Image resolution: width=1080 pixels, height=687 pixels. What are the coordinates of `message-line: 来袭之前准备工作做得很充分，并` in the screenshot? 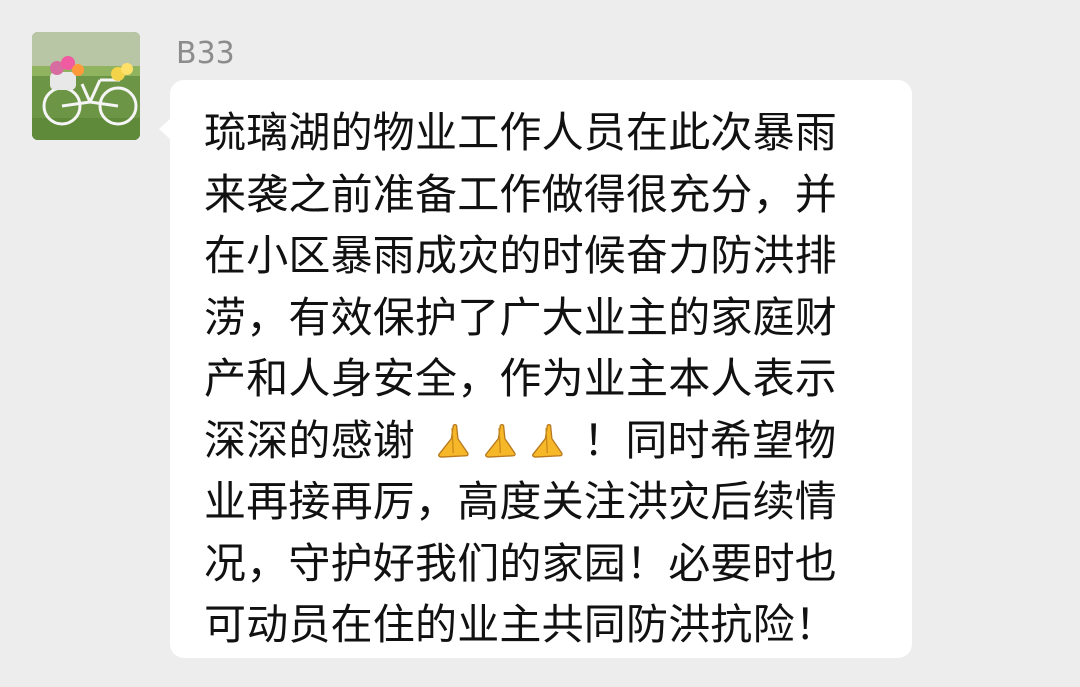 It's located at (521, 194).